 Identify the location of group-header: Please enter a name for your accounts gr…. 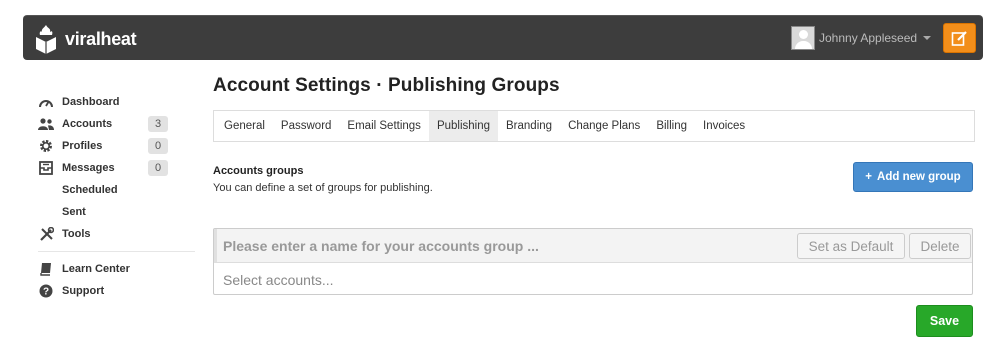
(593, 246).